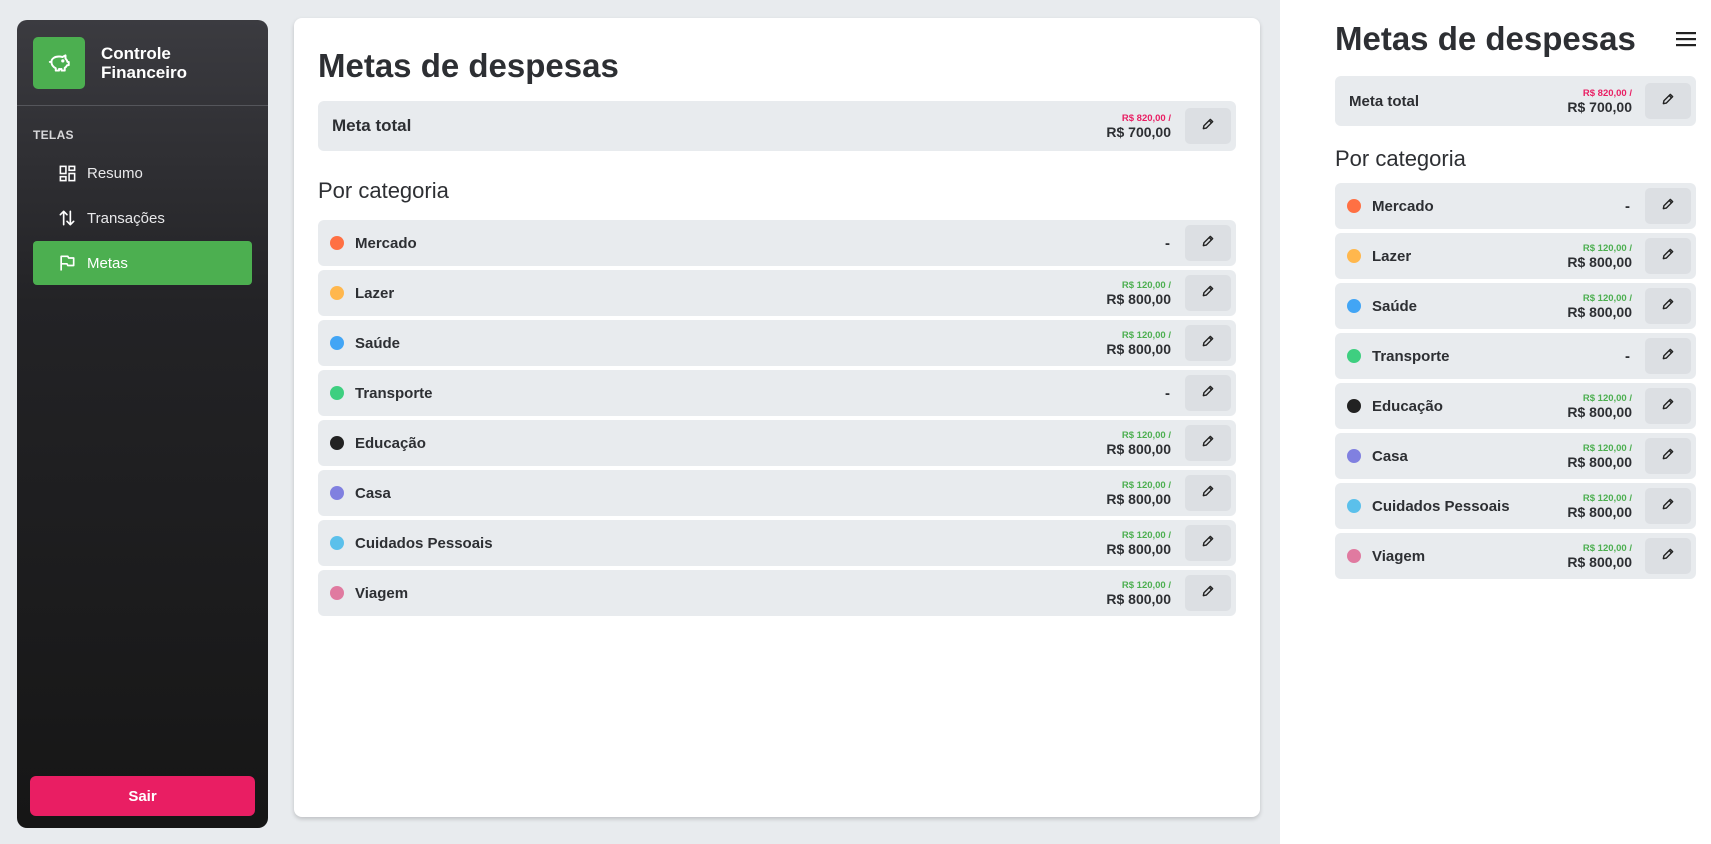 The image size is (1711, 844). Describe the element at coordinates (1515, 556) in the screenshot. I see `category-row: Viagem R$ 120,00 /R$ 800,00` at that location.